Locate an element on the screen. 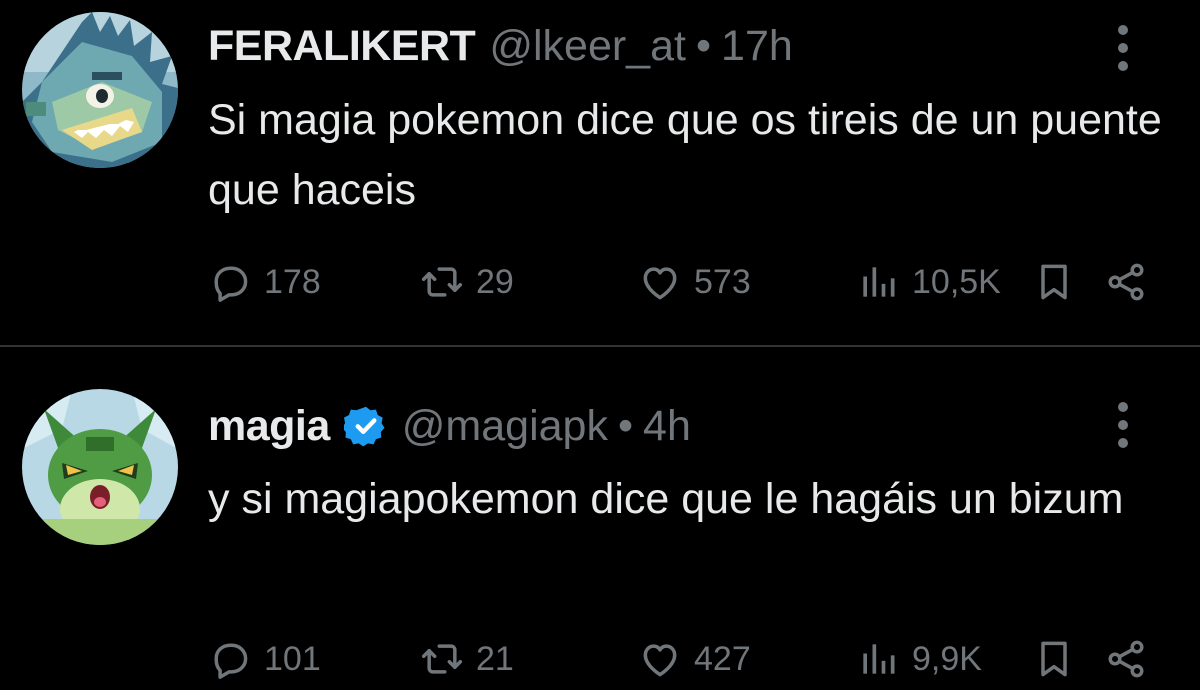 The height and width of the screenshot is (690, 1200). like-count: 427 is located at coordinates (722, 658).